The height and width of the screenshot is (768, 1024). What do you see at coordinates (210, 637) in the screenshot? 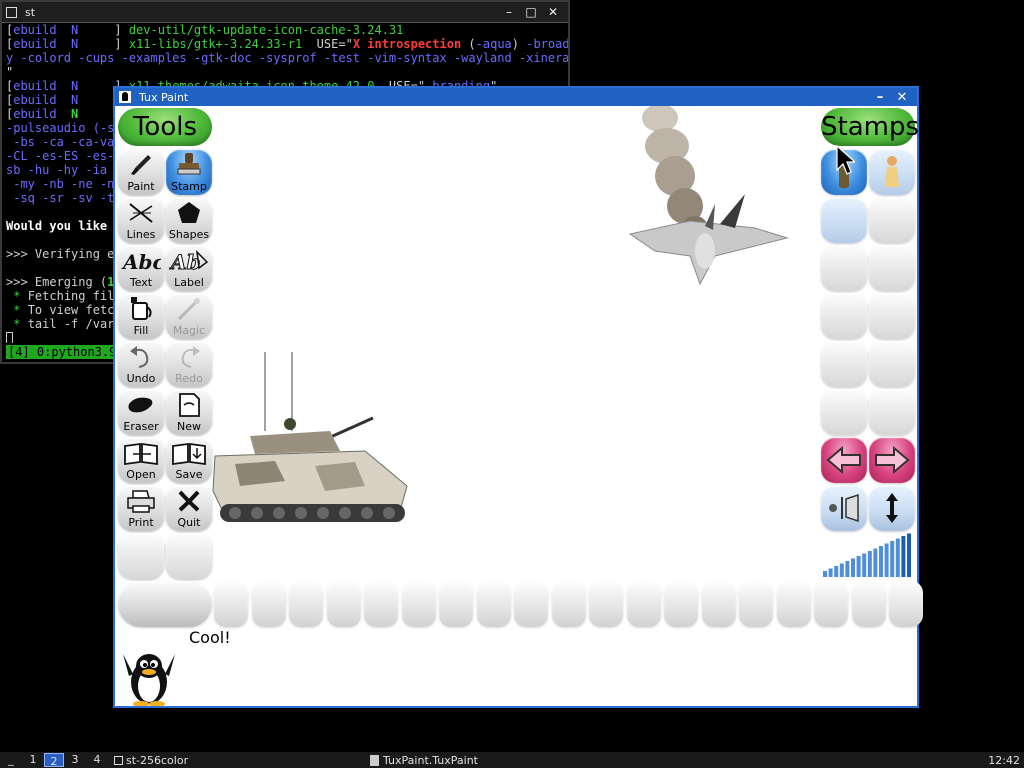
I see `tux-message: Cool!` at bounding box center [210, 637].